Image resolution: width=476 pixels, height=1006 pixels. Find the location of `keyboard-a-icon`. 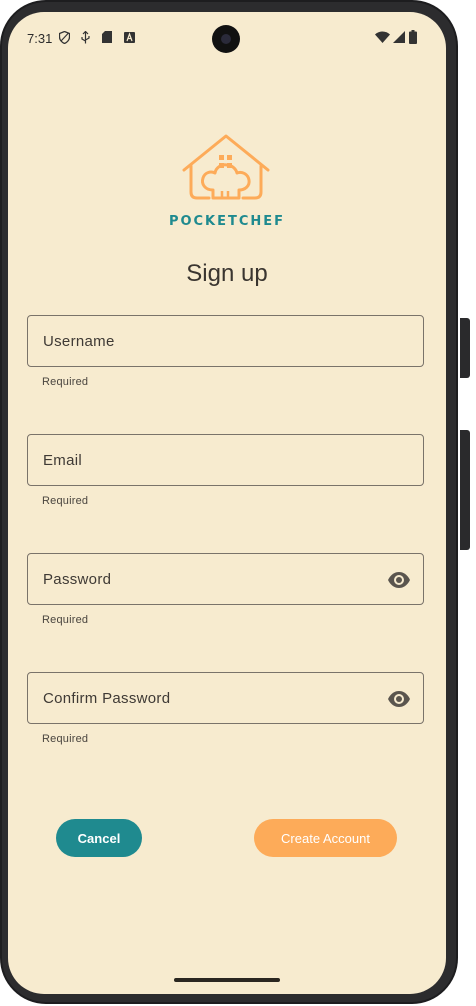

keyboard-a-icon is located at coordinates (129, 37).